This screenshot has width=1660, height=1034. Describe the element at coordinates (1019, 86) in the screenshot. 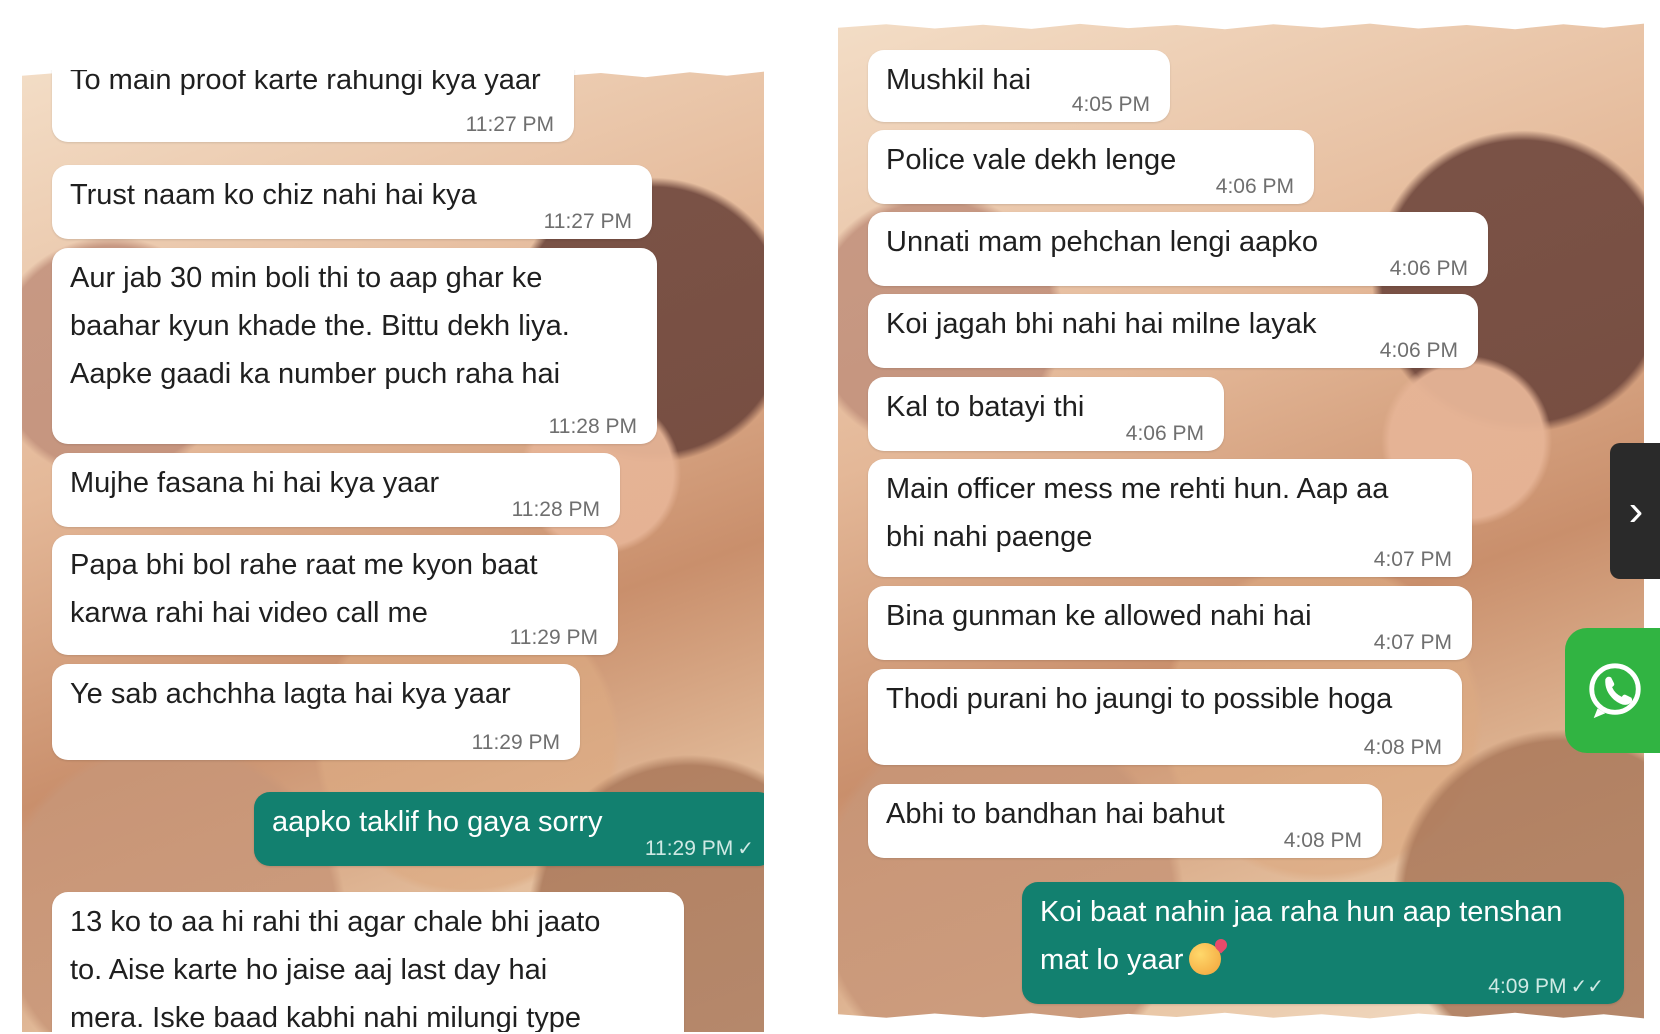

I see `message-bubble: Mushkil hai 4:05 PM` at that location.